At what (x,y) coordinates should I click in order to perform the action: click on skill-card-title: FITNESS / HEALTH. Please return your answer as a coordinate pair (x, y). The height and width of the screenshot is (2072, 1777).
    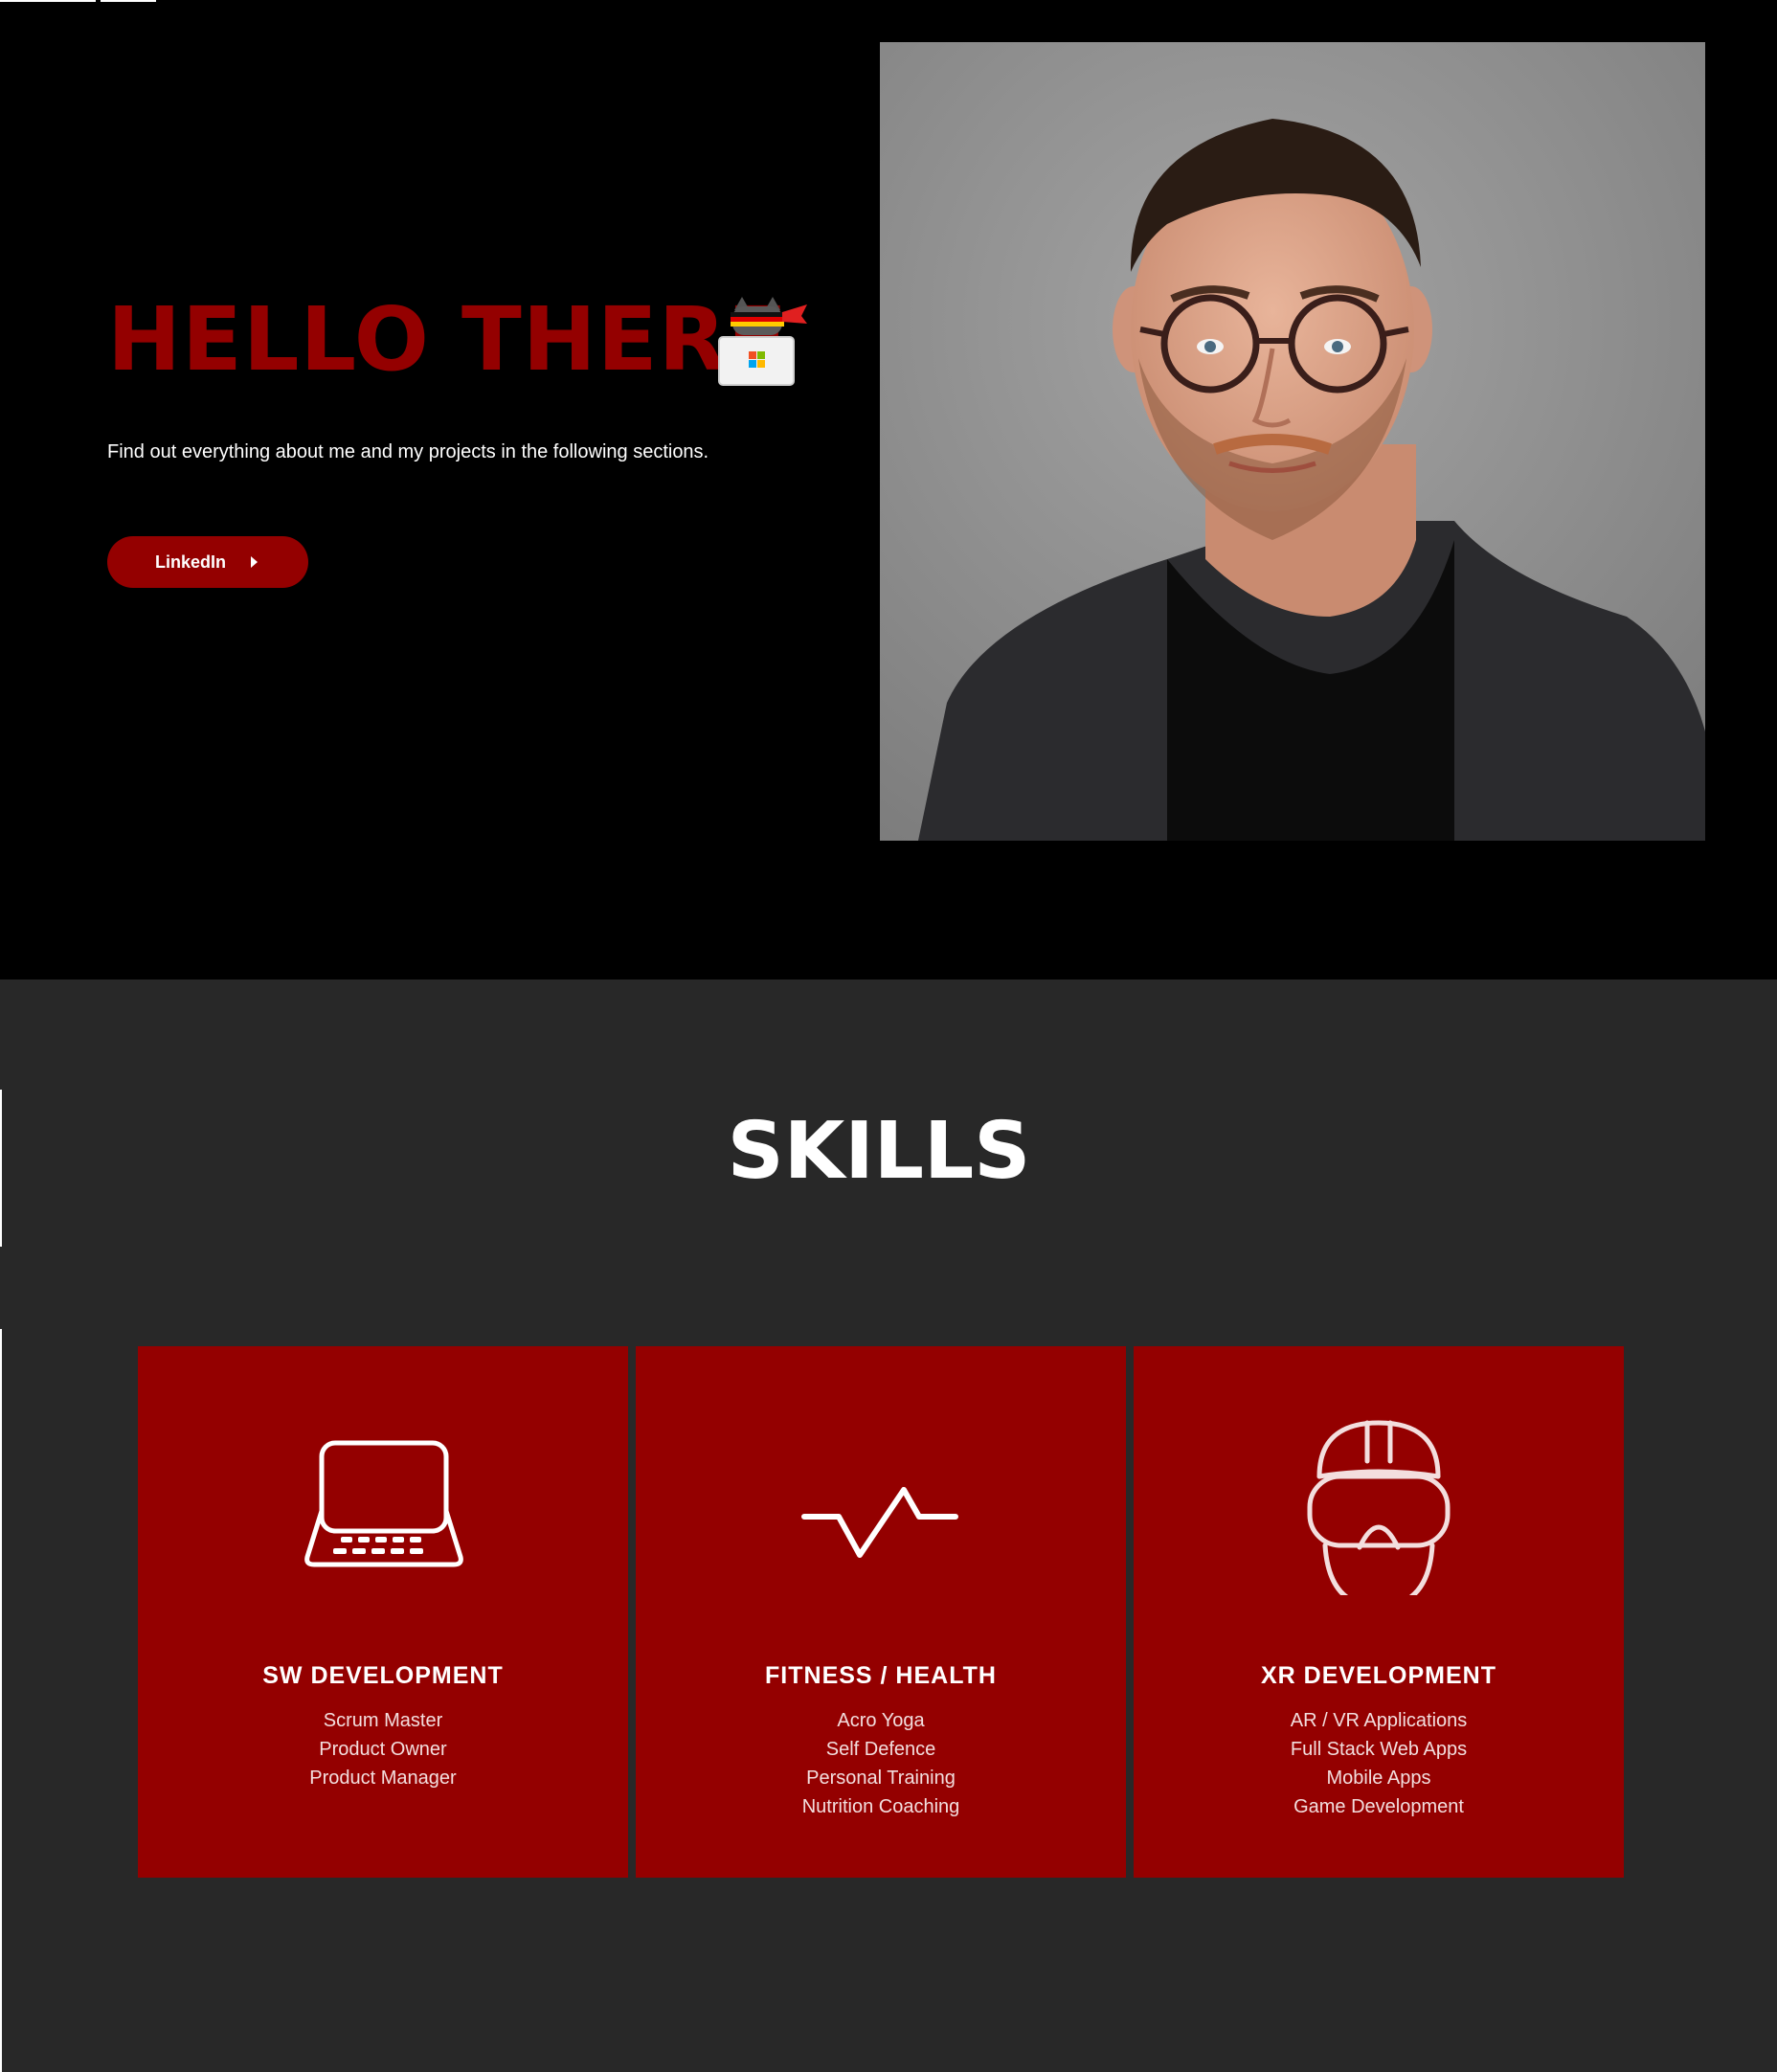
    Looking at the image, I should click on (881, 1675).